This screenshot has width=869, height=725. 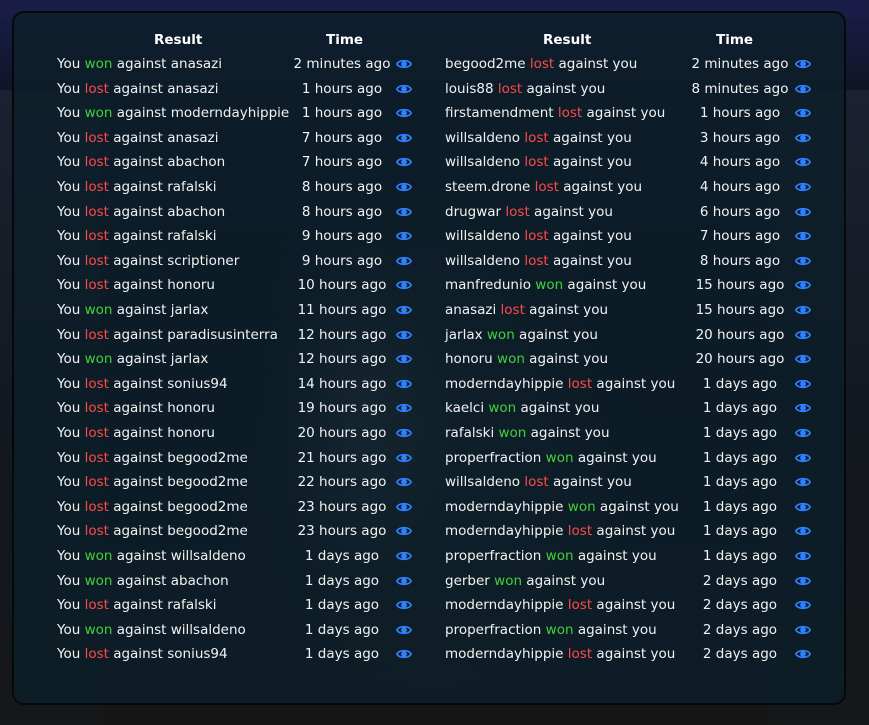 I want to click on battle-time: 12 hours ago, so click(x=342, y=334).